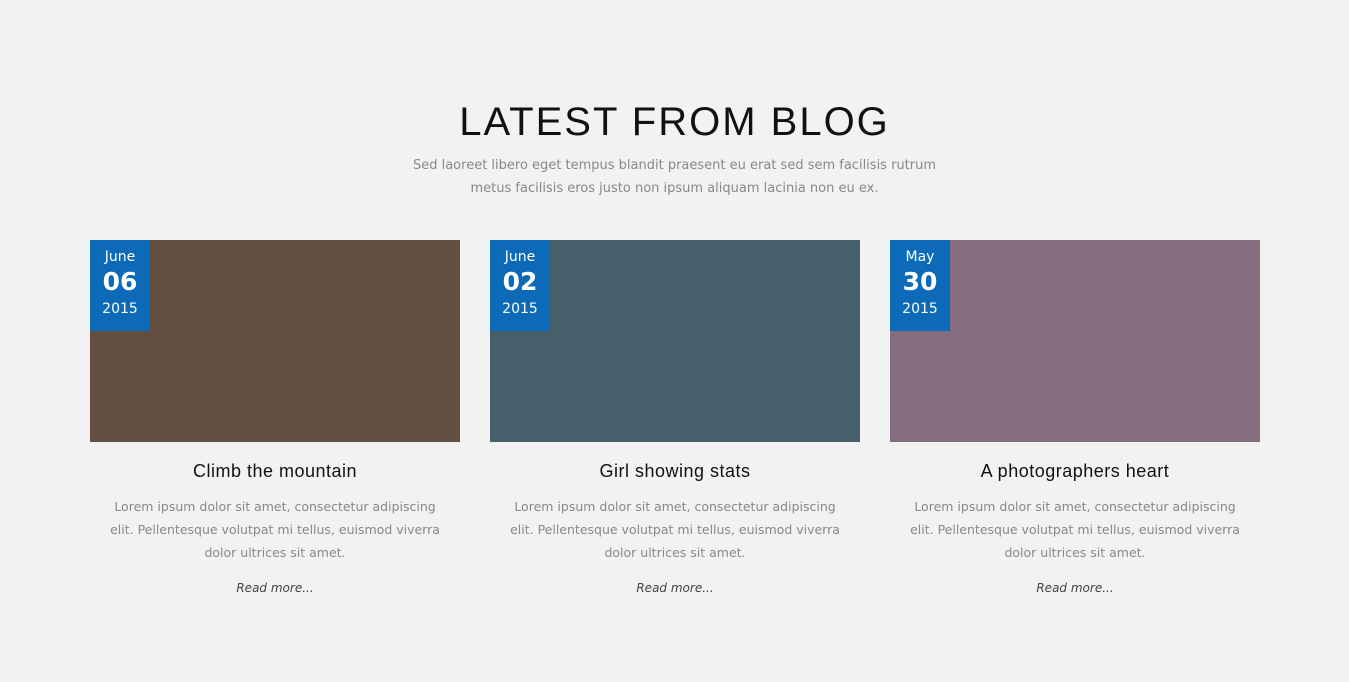  What do you see at coordinates (120, 281) in the screenshot?
I see `date-day: 06` at bounding box center [120, 281].